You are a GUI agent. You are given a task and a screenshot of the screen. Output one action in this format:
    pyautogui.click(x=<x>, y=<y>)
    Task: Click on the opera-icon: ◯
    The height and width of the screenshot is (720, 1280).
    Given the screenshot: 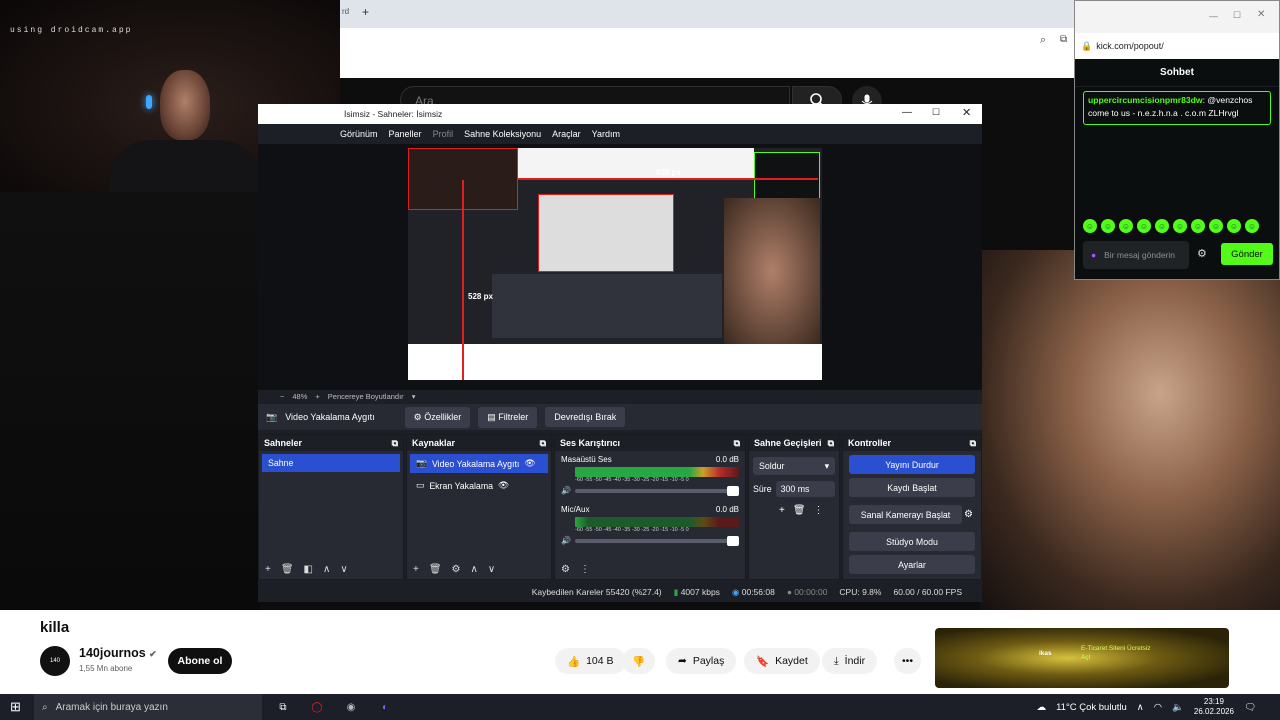 What is the action you would take?
    pyautogui.click(x=317, y=707)
    